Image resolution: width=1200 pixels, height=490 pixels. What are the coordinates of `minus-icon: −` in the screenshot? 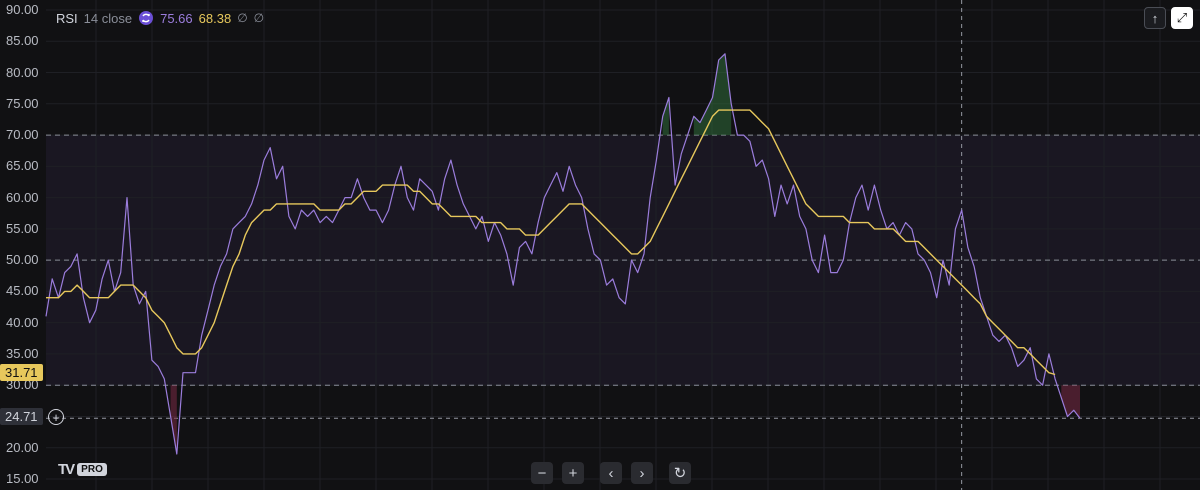 It's located at (542, 473).